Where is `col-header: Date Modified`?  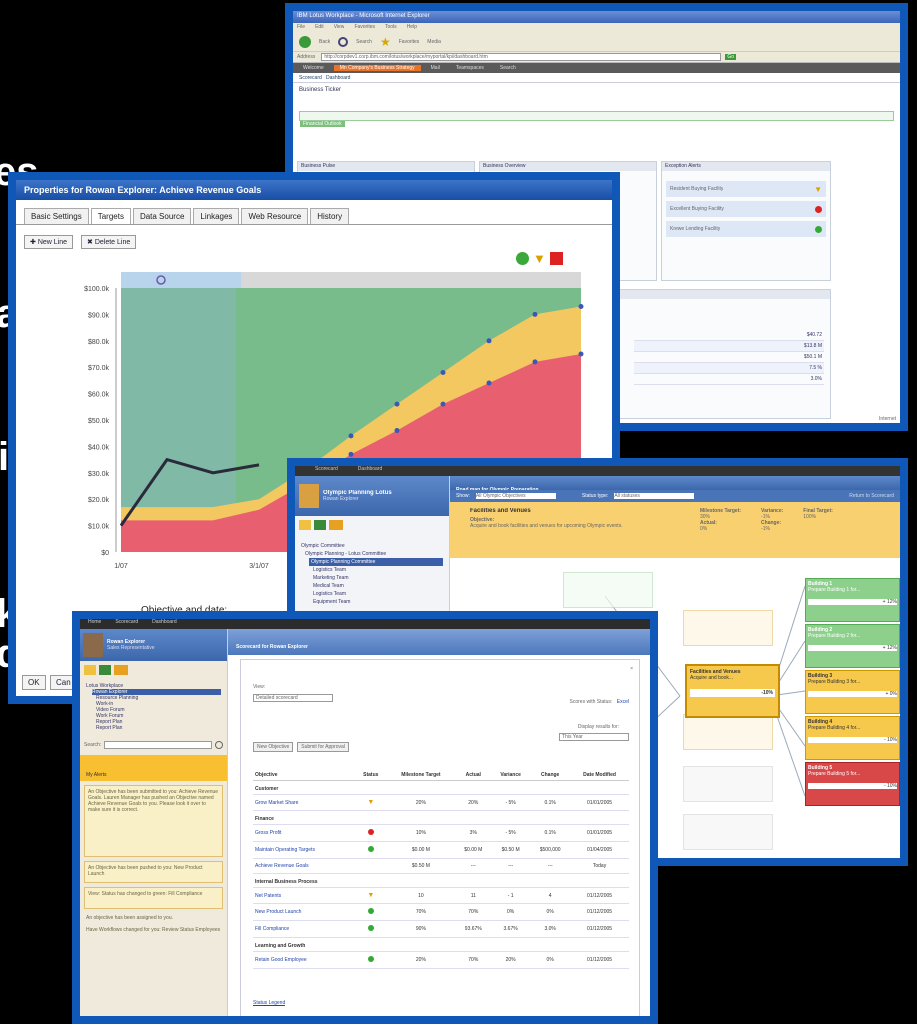
col-header: Date Modified is located at coordinates (599, 775).